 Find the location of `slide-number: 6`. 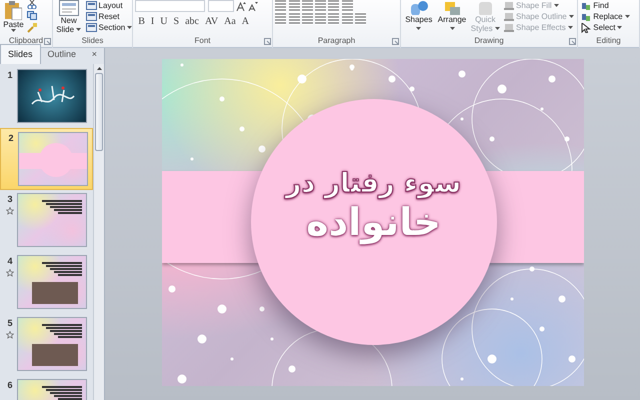

slide-number: 6 is located at coordinates (9, 385).